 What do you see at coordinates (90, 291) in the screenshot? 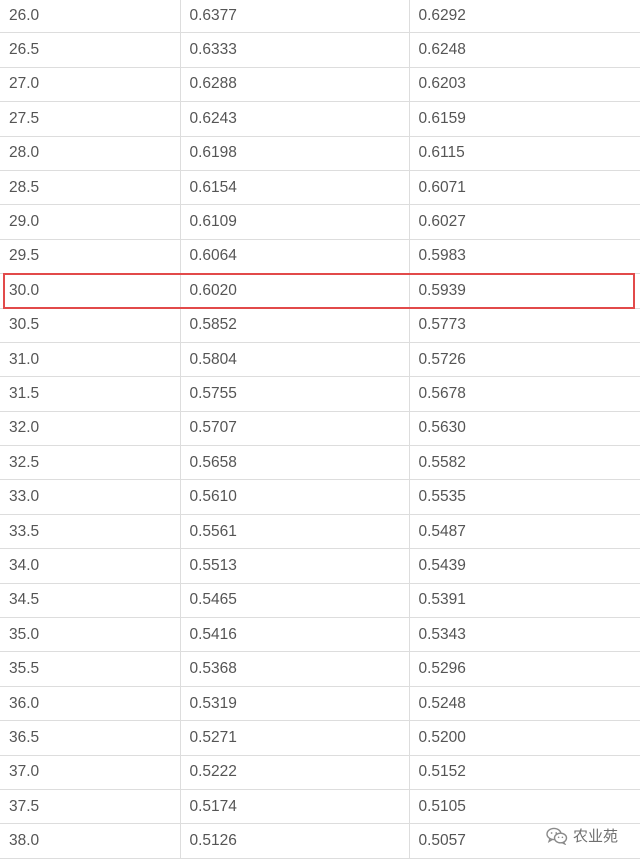
I see `temperature-cell: 30.0` at bounding box center [90, 291].